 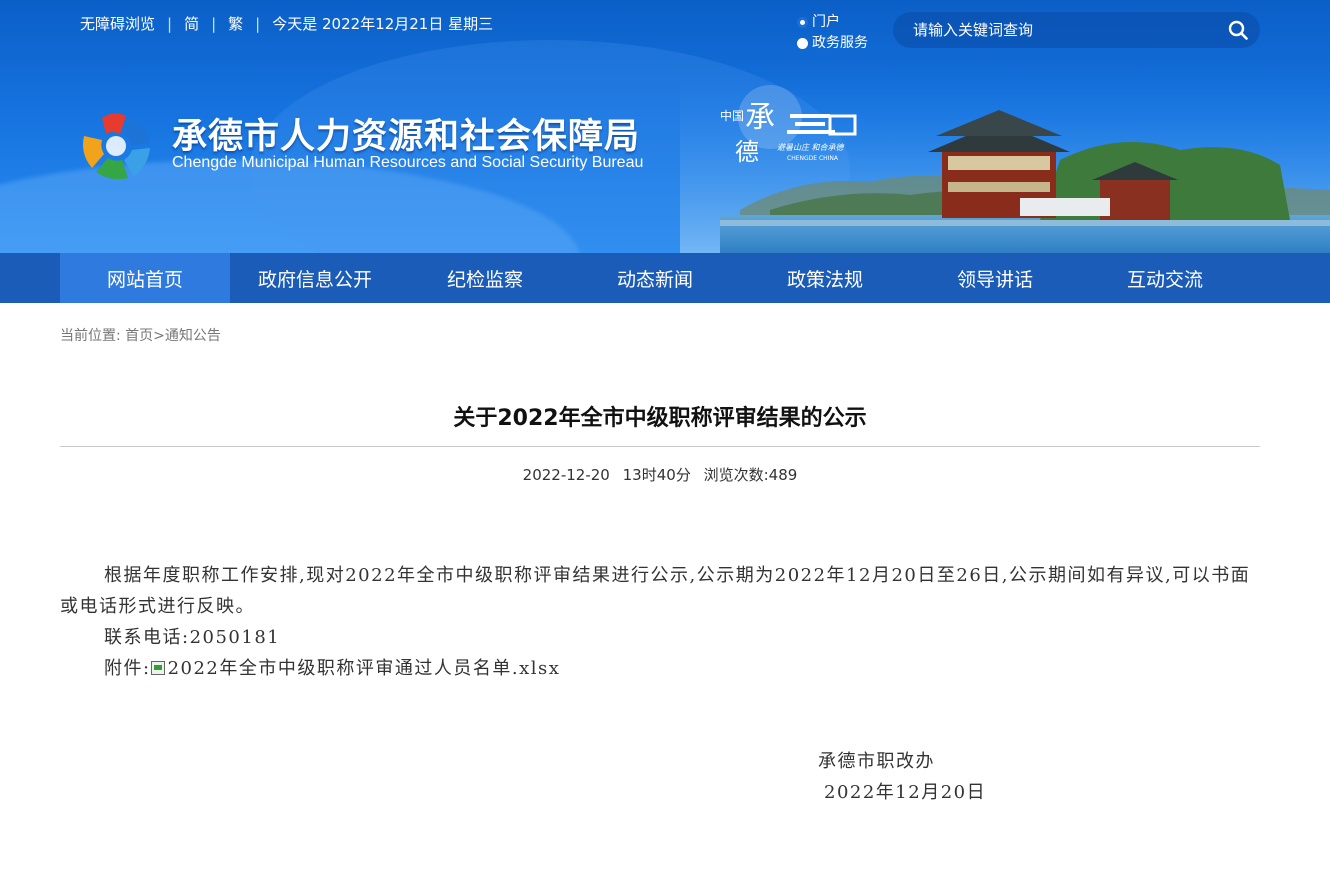 I want to click on signature-date: 2022年12月20日, so click(x=905, y=792).